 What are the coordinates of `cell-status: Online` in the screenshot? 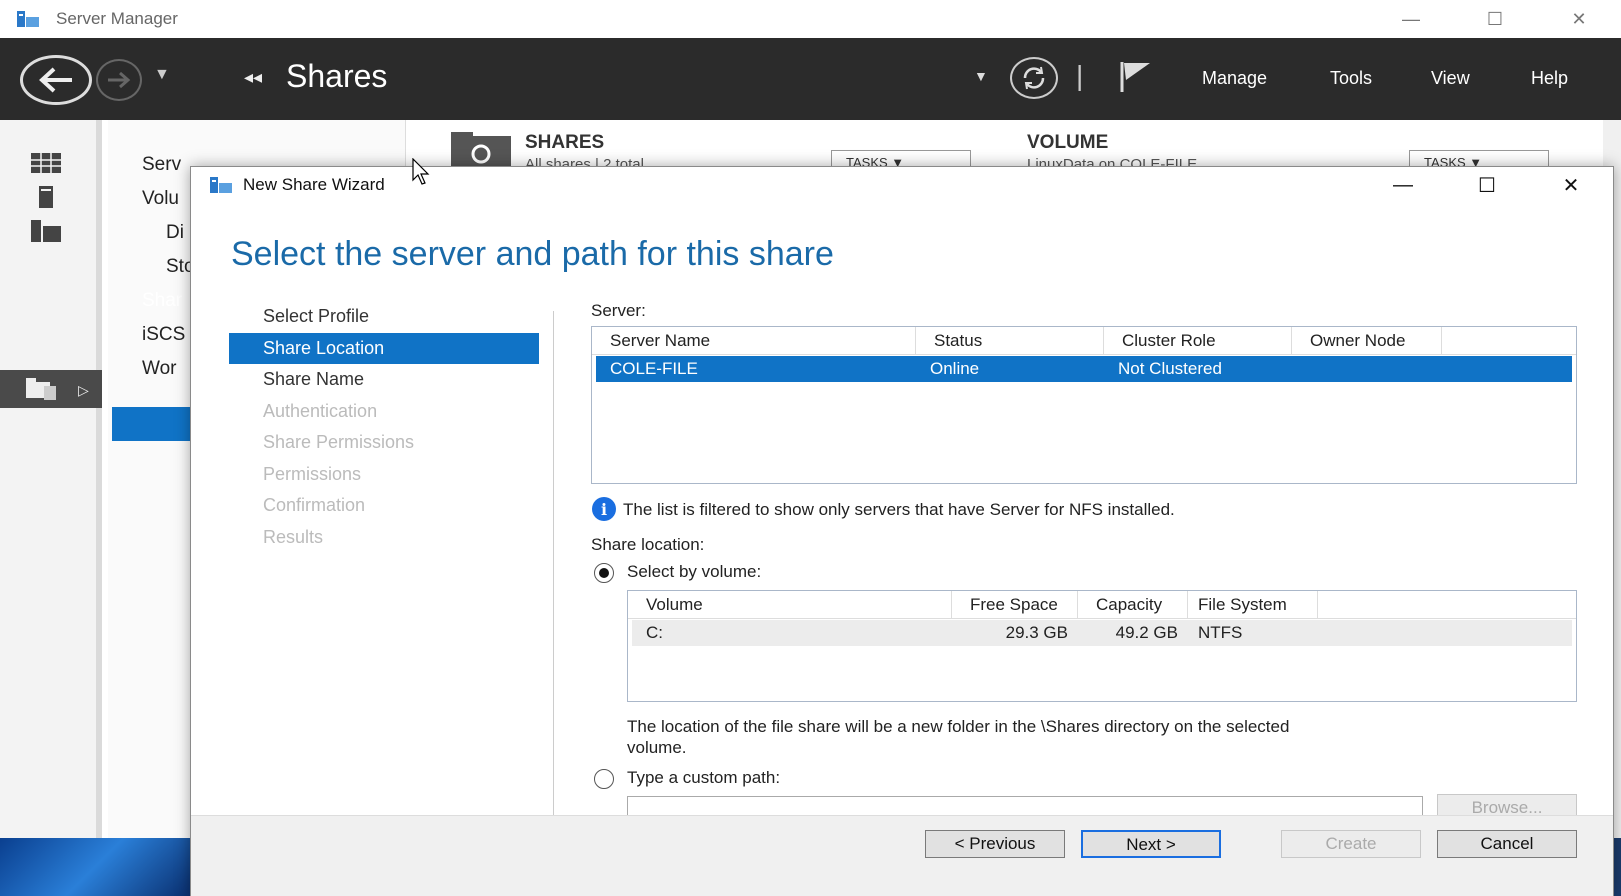 It's located at (955, 368).